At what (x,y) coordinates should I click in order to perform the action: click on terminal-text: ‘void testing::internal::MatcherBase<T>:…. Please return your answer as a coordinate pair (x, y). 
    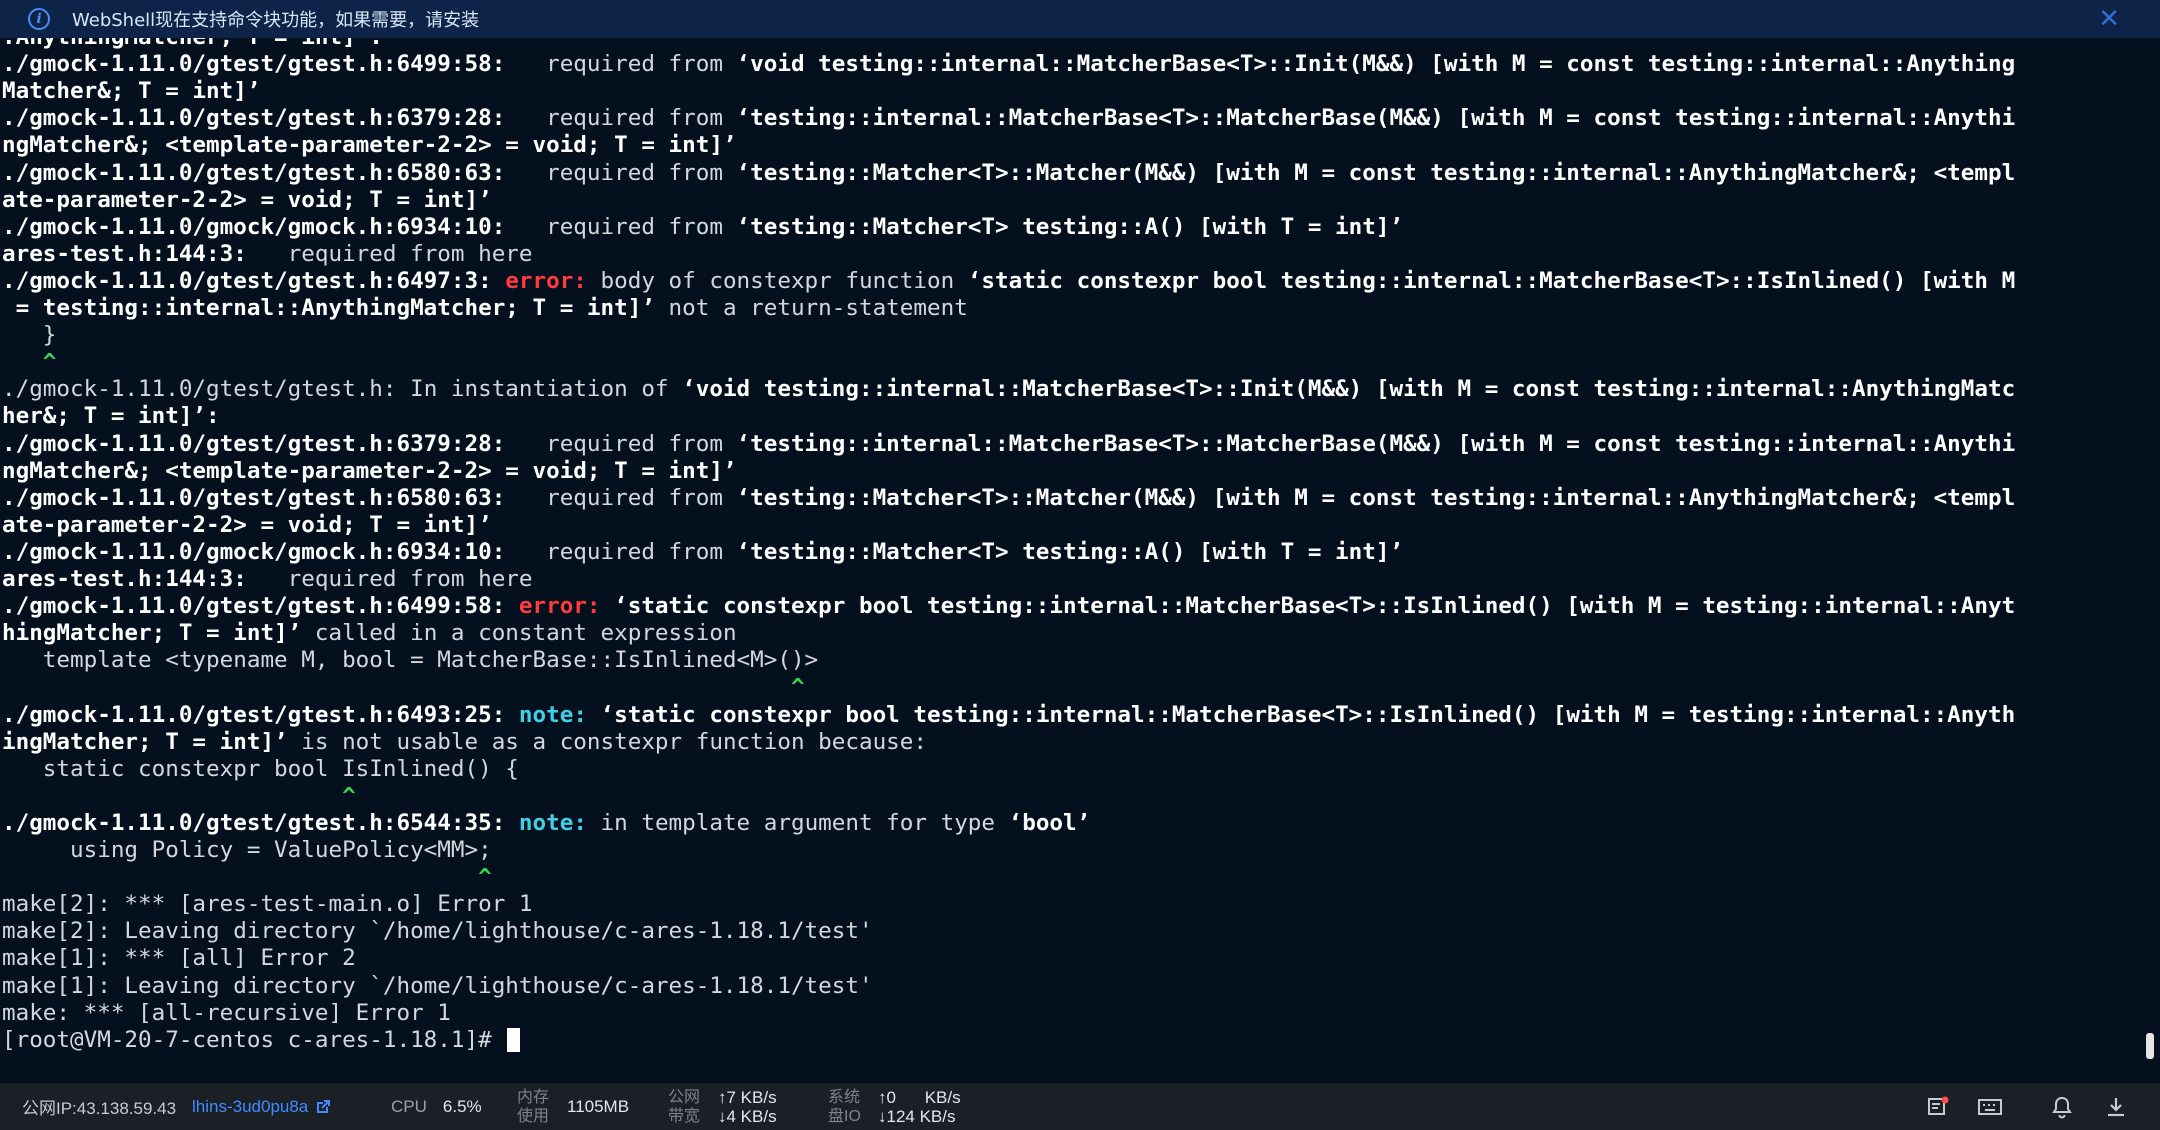
    Looking at the image, I should click on (1349, 389).